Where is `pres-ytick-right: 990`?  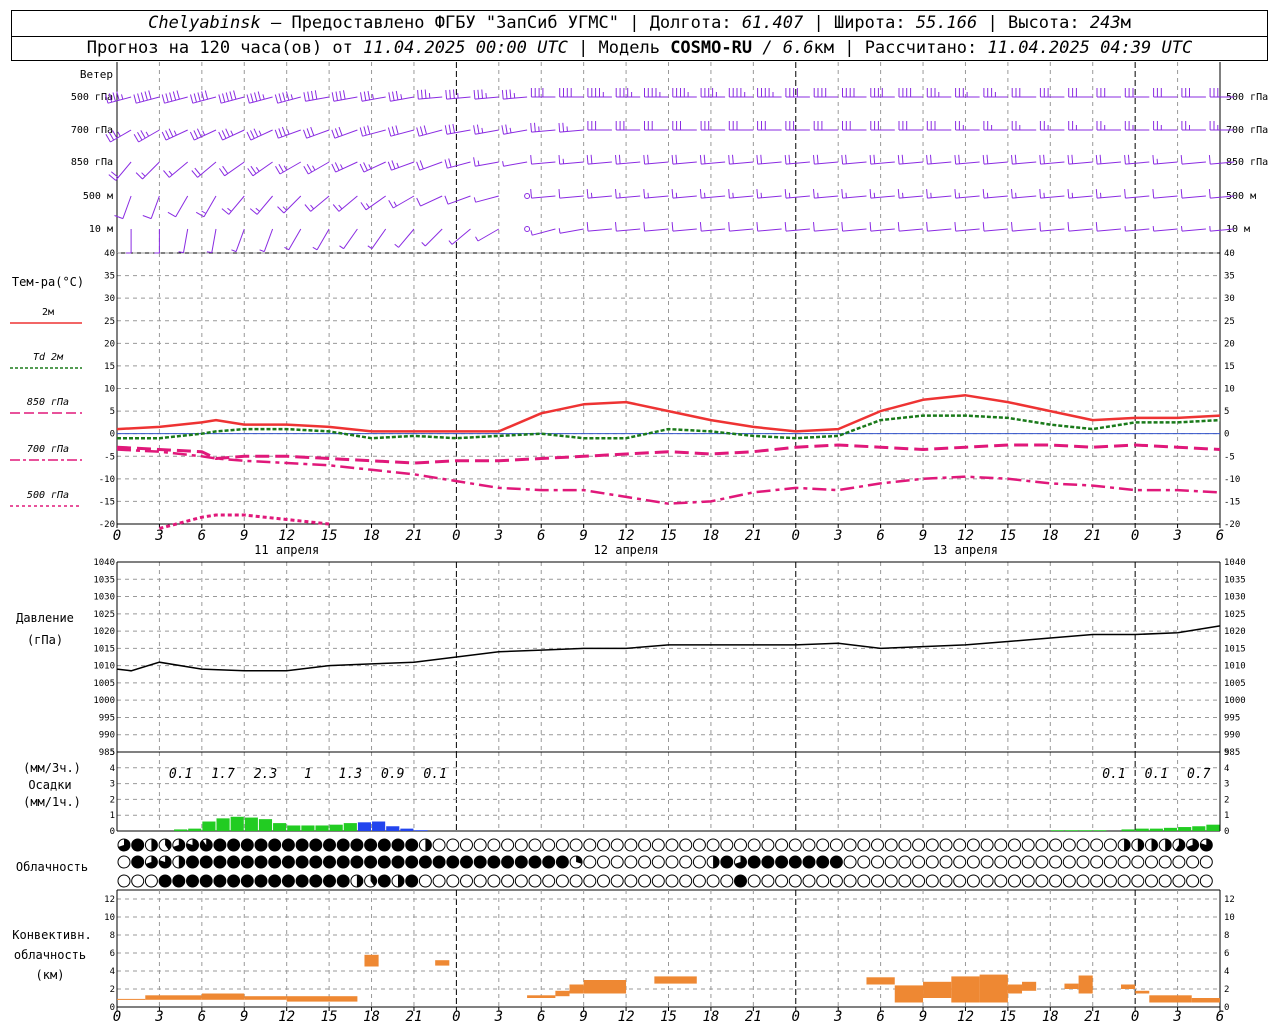 pres-ytick-right: 990 is located at coordinates (1232, 736).